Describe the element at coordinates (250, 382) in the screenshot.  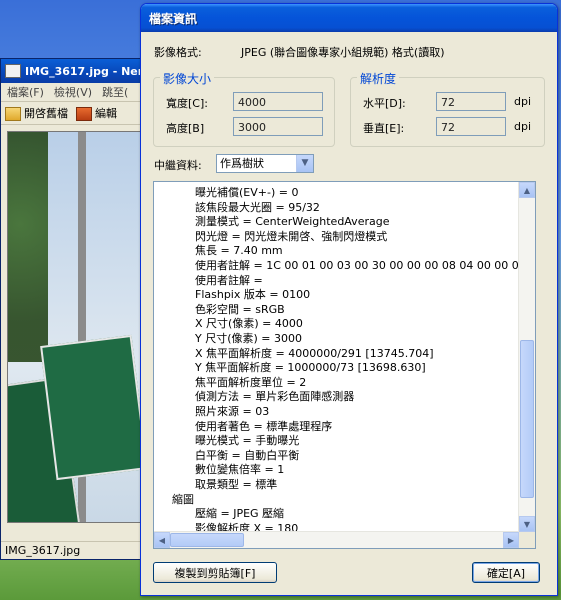
I see `metadata-row: 焦平面解析度單位 = 2` at that location.